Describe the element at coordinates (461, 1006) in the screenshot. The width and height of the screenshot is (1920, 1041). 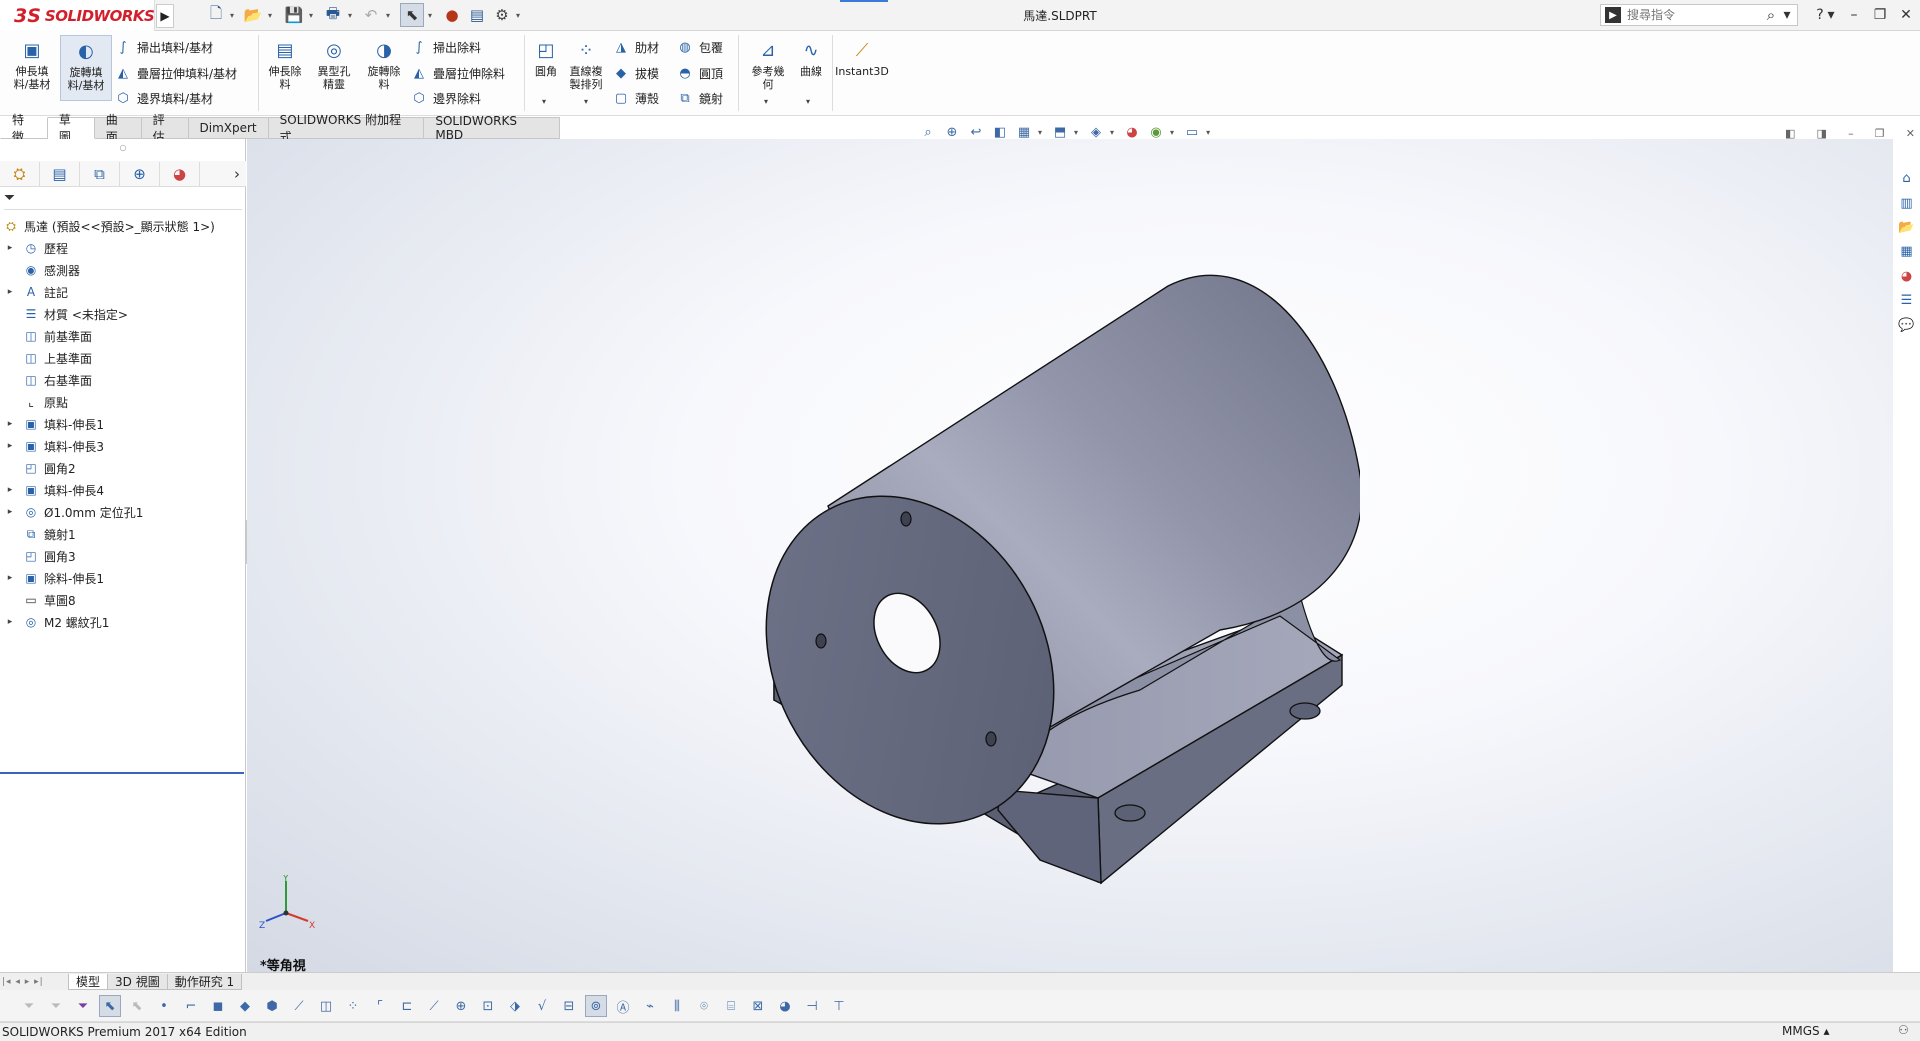
I see `filter-centerline-icon: ⊕` at that location.